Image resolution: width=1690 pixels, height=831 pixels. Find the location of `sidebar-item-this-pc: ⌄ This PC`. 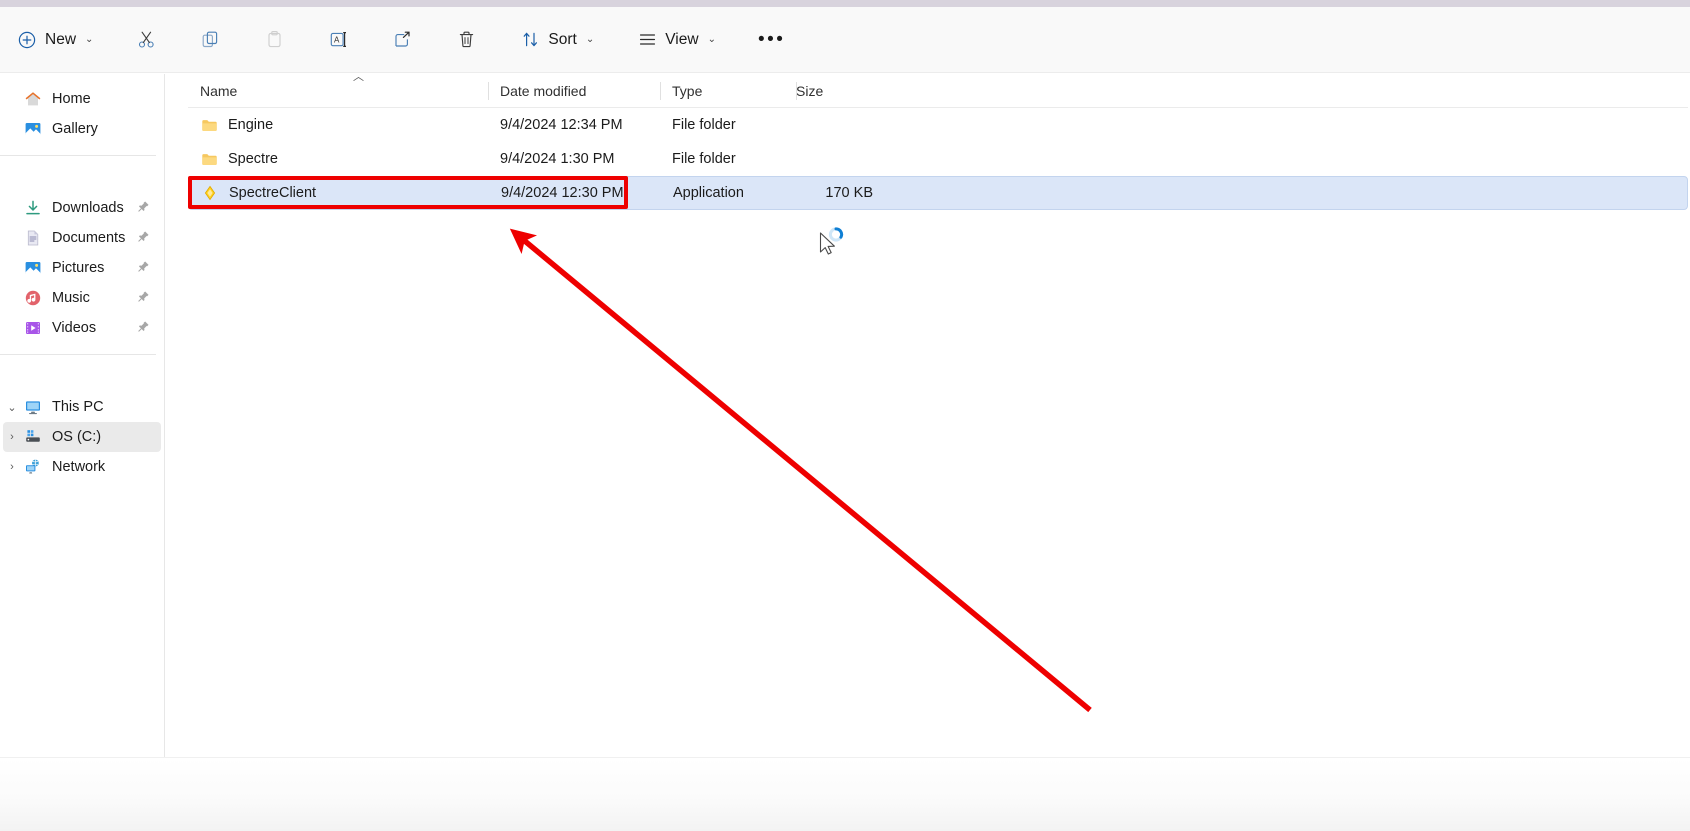

sidebar-item-this-pc: ⌄ This PC is located at coordinates (82, 407).